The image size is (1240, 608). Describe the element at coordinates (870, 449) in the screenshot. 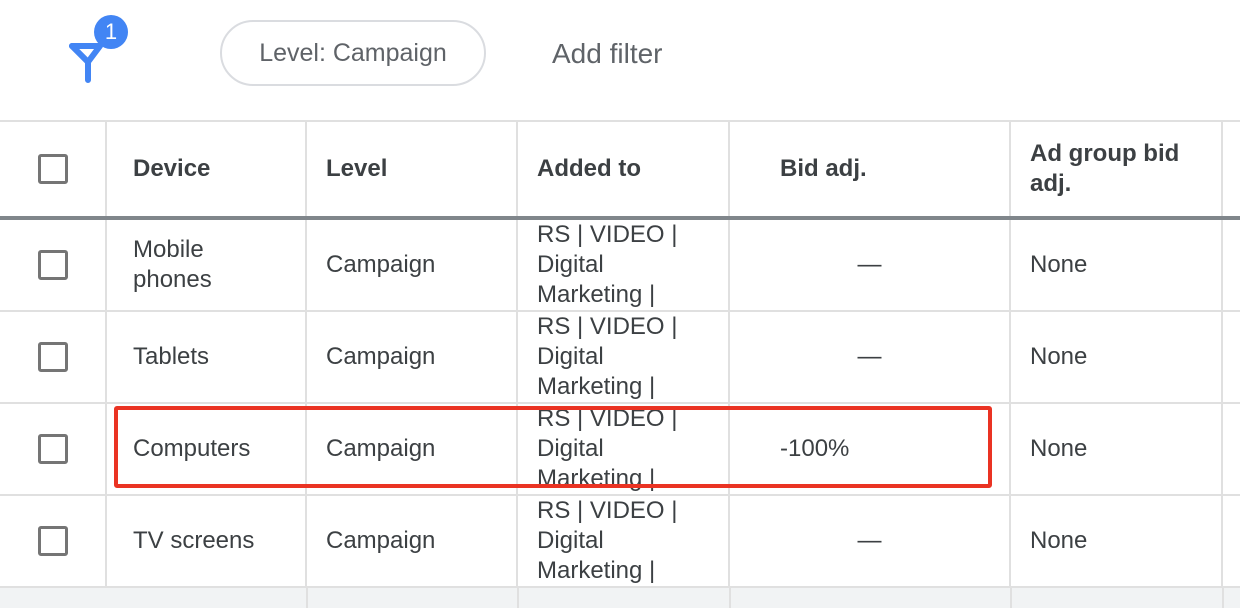

I see `bid-adj-value: -100%` at that location.